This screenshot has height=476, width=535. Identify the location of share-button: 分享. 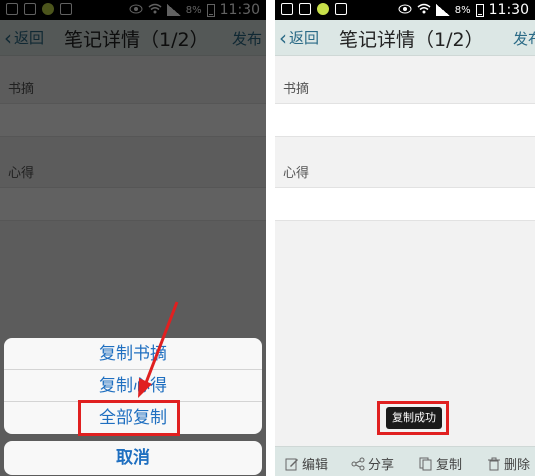
(372, 463).